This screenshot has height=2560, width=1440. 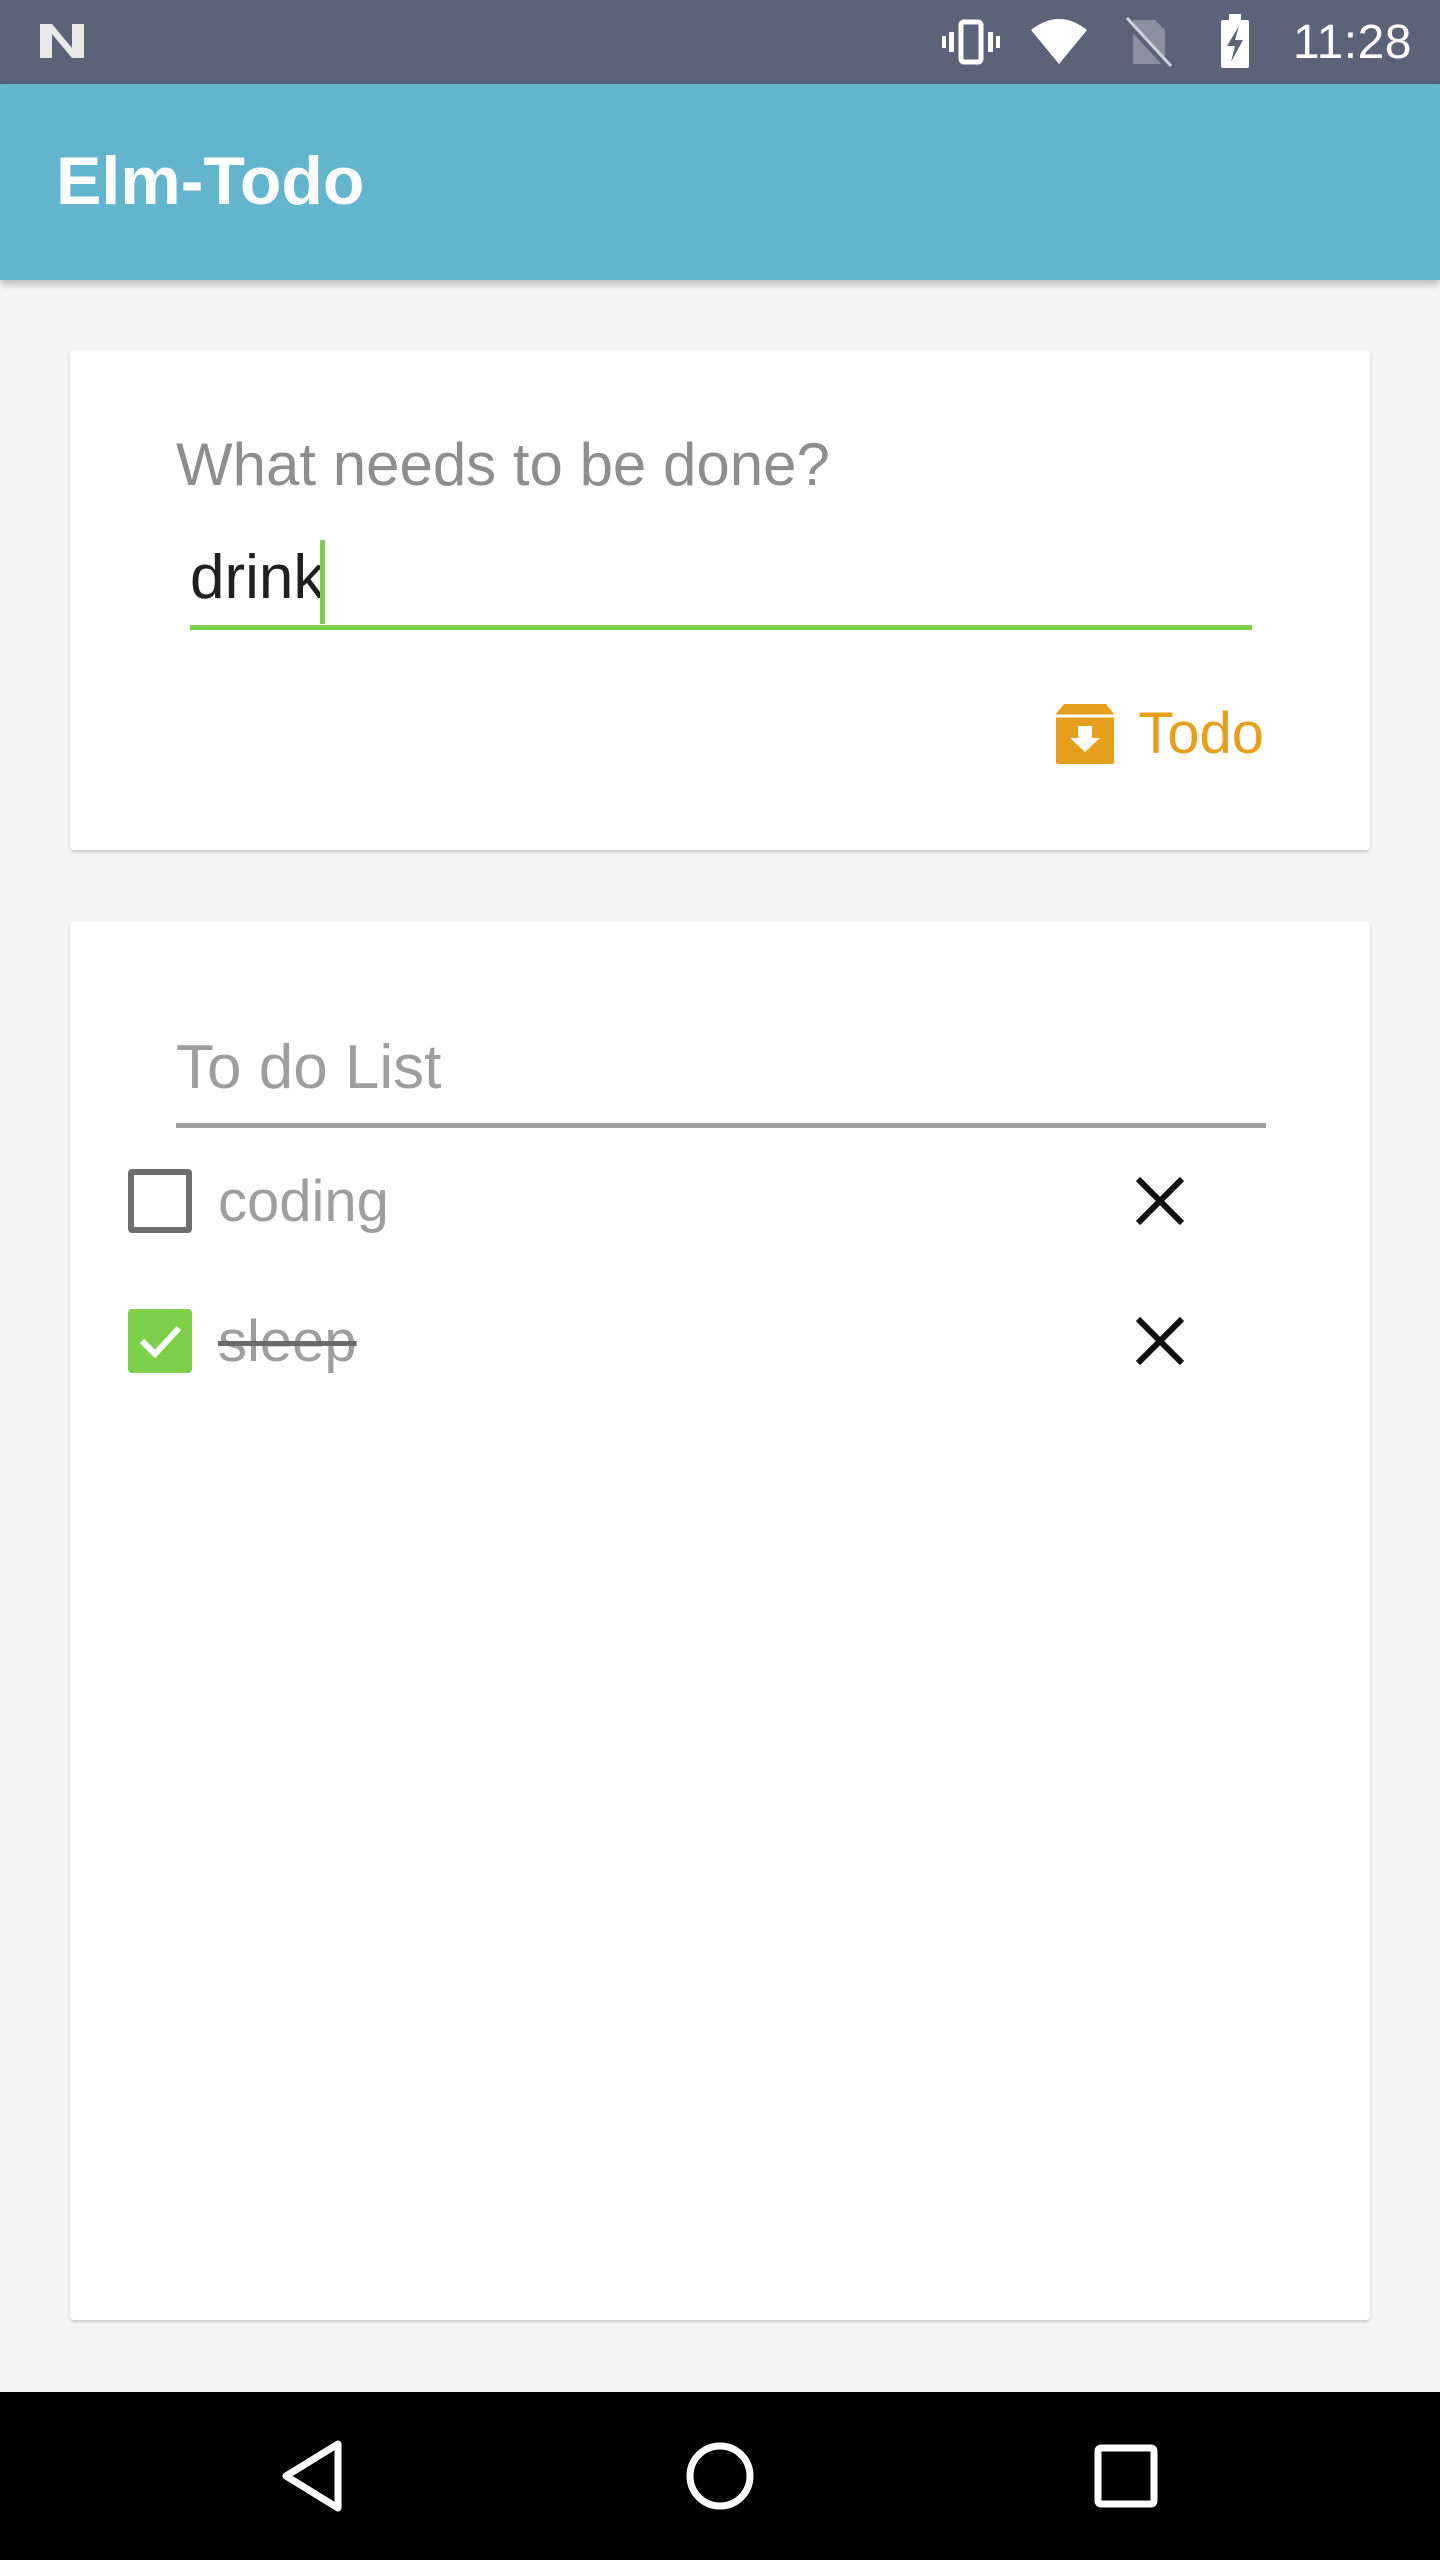 What do you see at coordinates (720, 182) in the screenshot?
I see `app-bar: Elm-Todo` at bounding box center [720, 182].